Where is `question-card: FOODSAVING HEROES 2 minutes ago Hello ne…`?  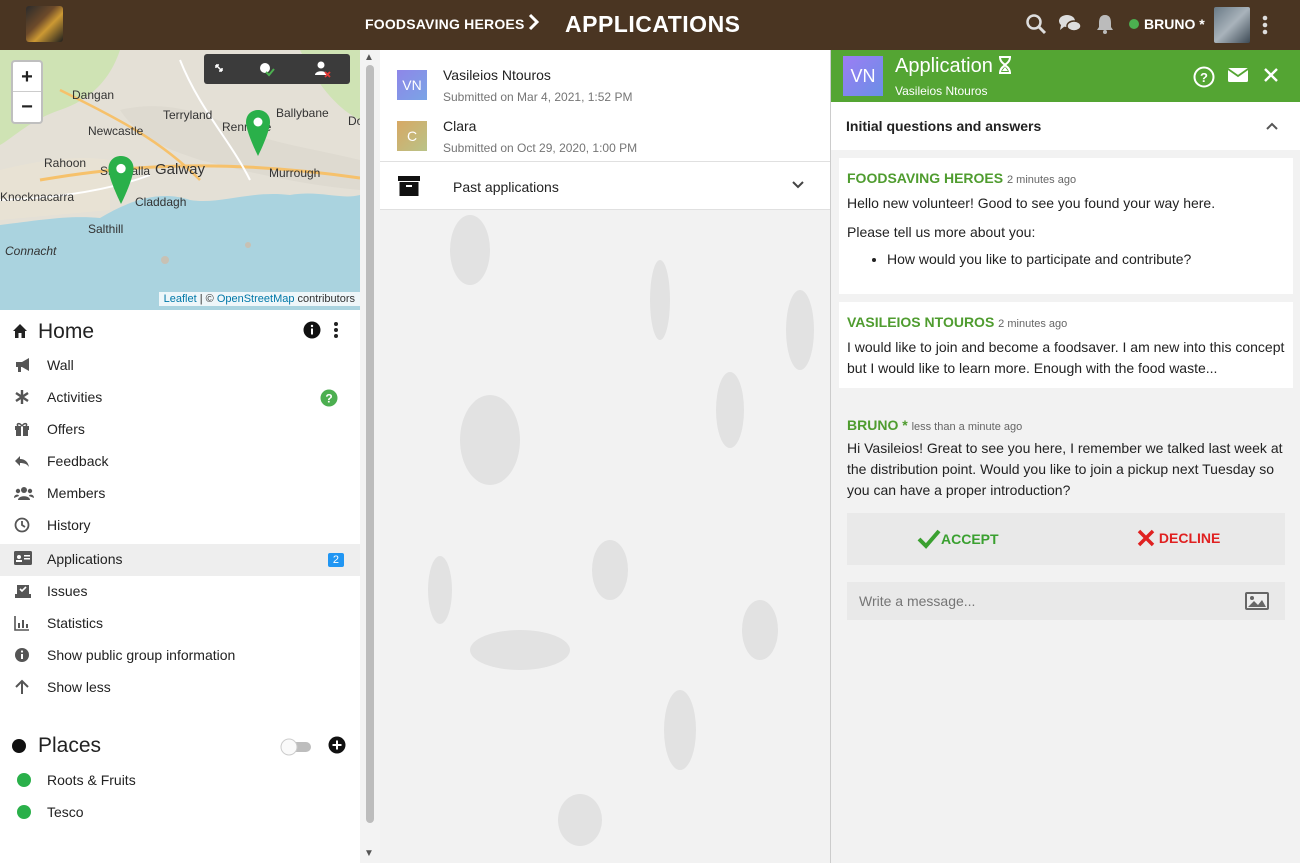 question-card: FOODSAVING HEROES 2 minutes ago Hello ne… is located at coordinates (1066, 226).